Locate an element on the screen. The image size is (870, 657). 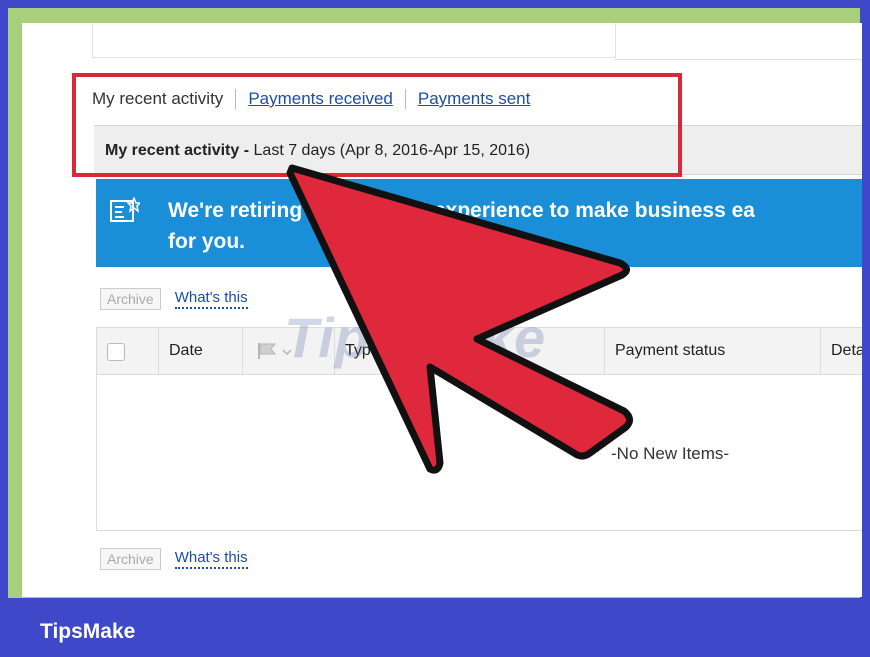
brand-logo: TipsMake is located at coordinates (88, 631).